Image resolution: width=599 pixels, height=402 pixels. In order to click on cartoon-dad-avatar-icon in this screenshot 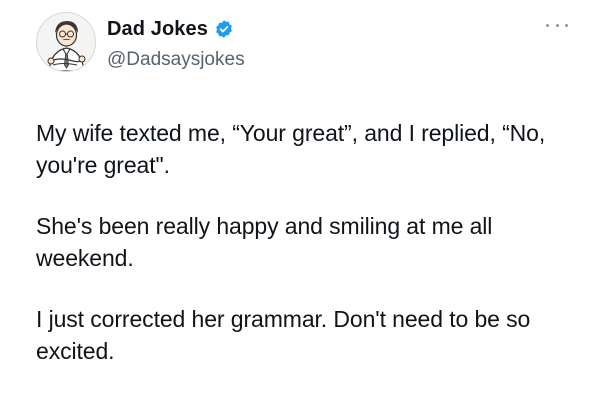, I will do `click(66, 46)`.